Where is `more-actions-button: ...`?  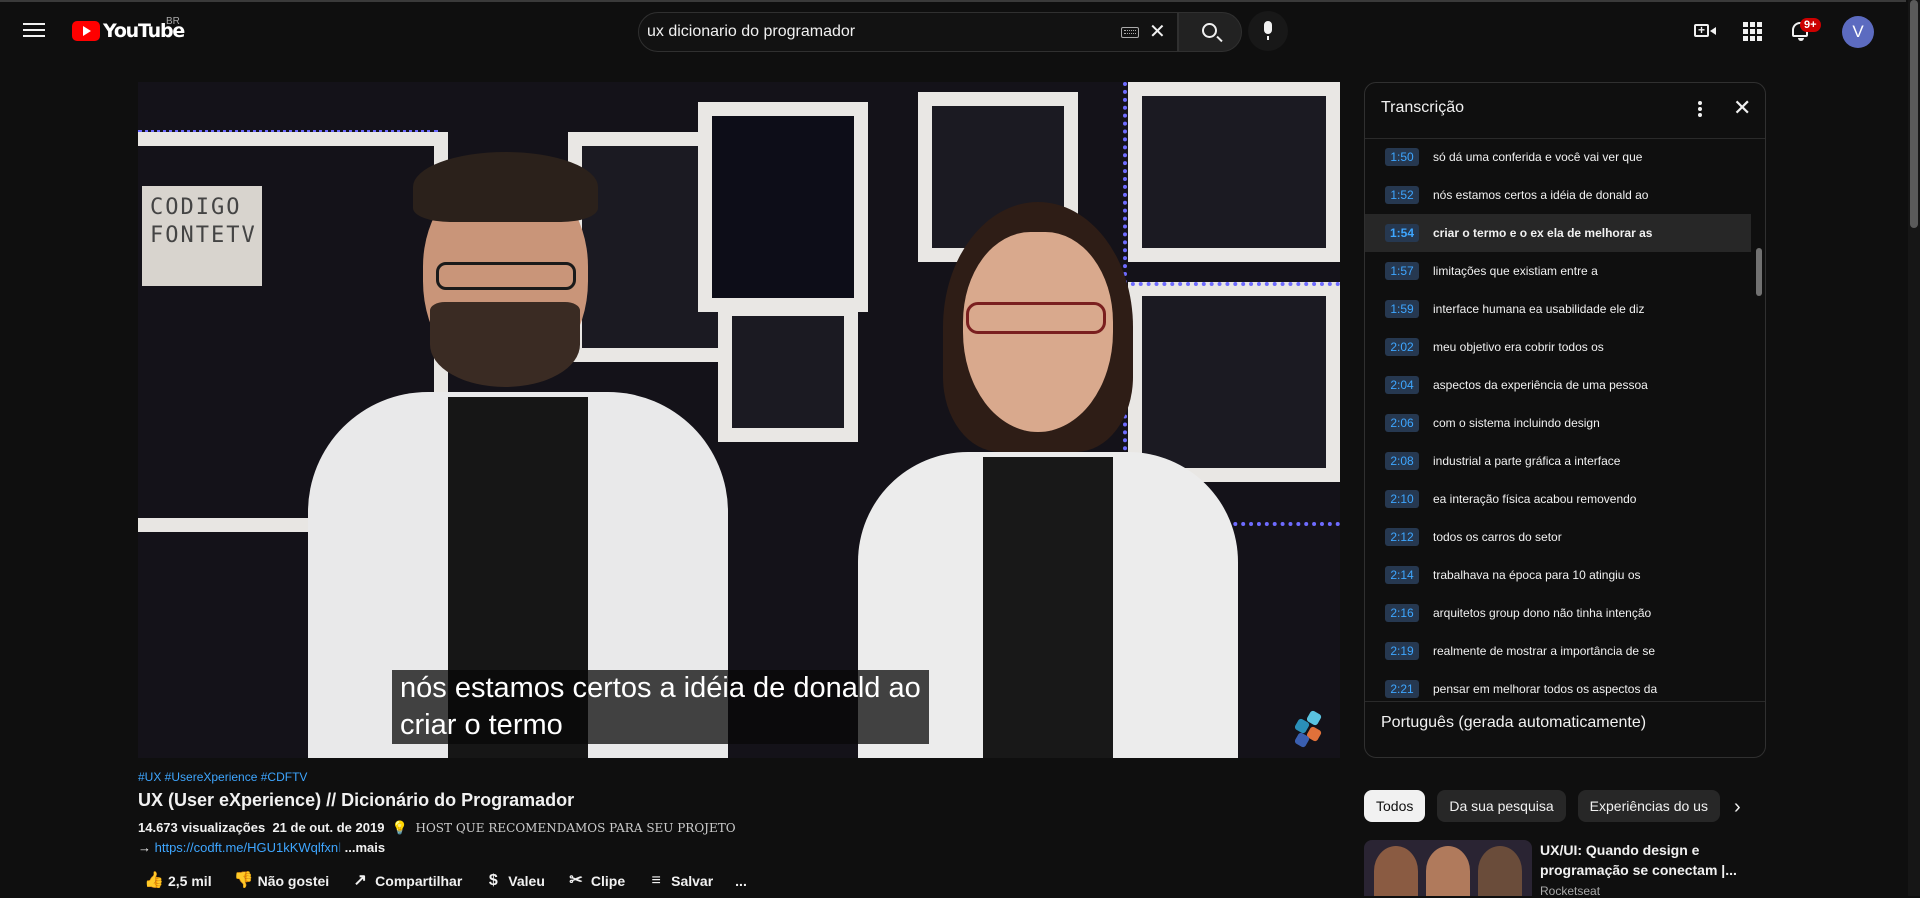 more-actions-button: ... is located at coordinates (741, 881).